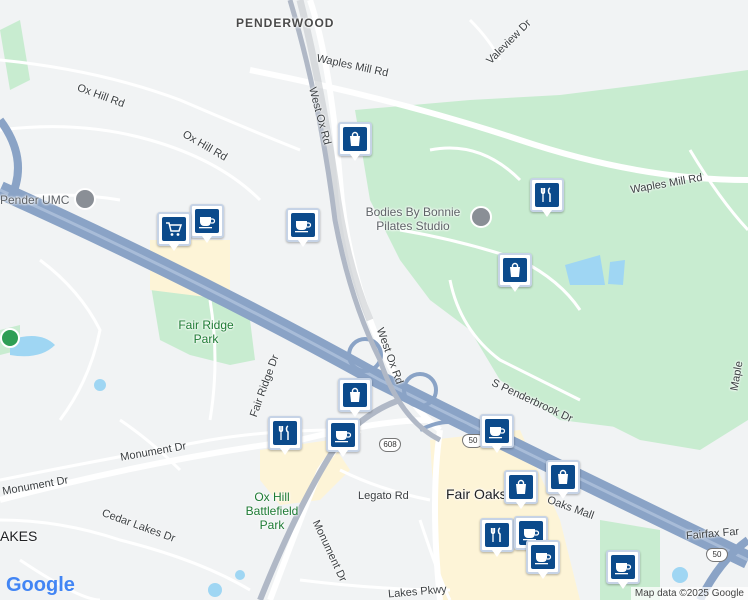 This screenshot has height=600, width=748. I want to click on google-logo-text: Google, so click(40, 585).